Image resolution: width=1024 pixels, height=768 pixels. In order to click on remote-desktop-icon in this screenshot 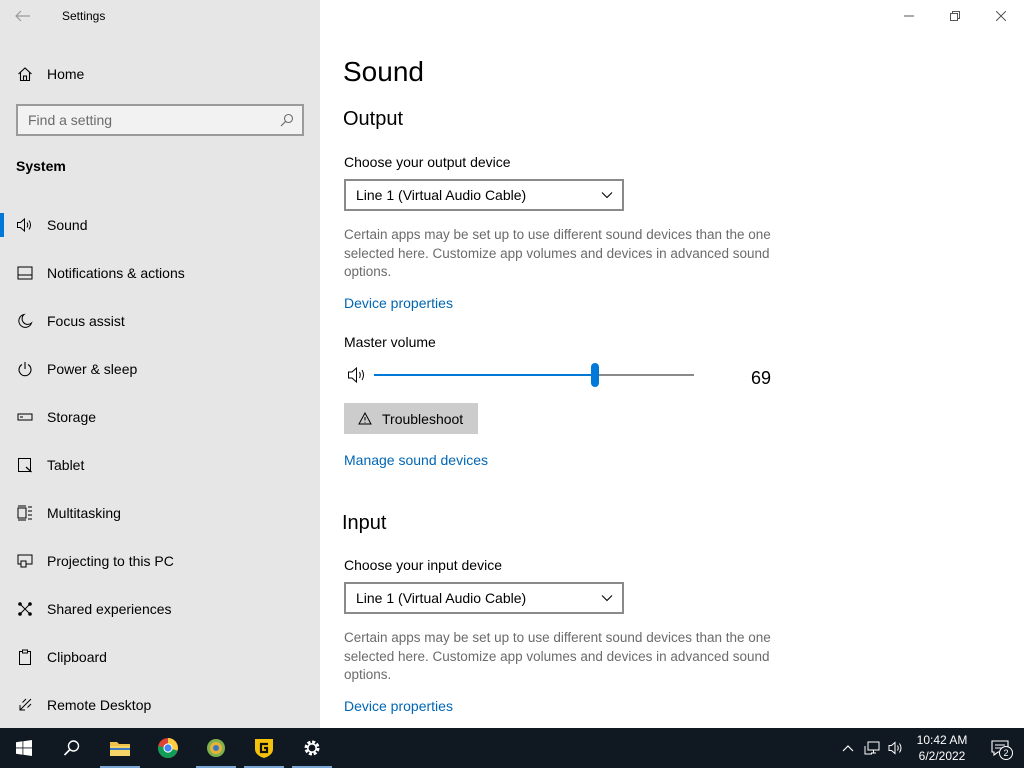, I will do `click(25, 705)`.